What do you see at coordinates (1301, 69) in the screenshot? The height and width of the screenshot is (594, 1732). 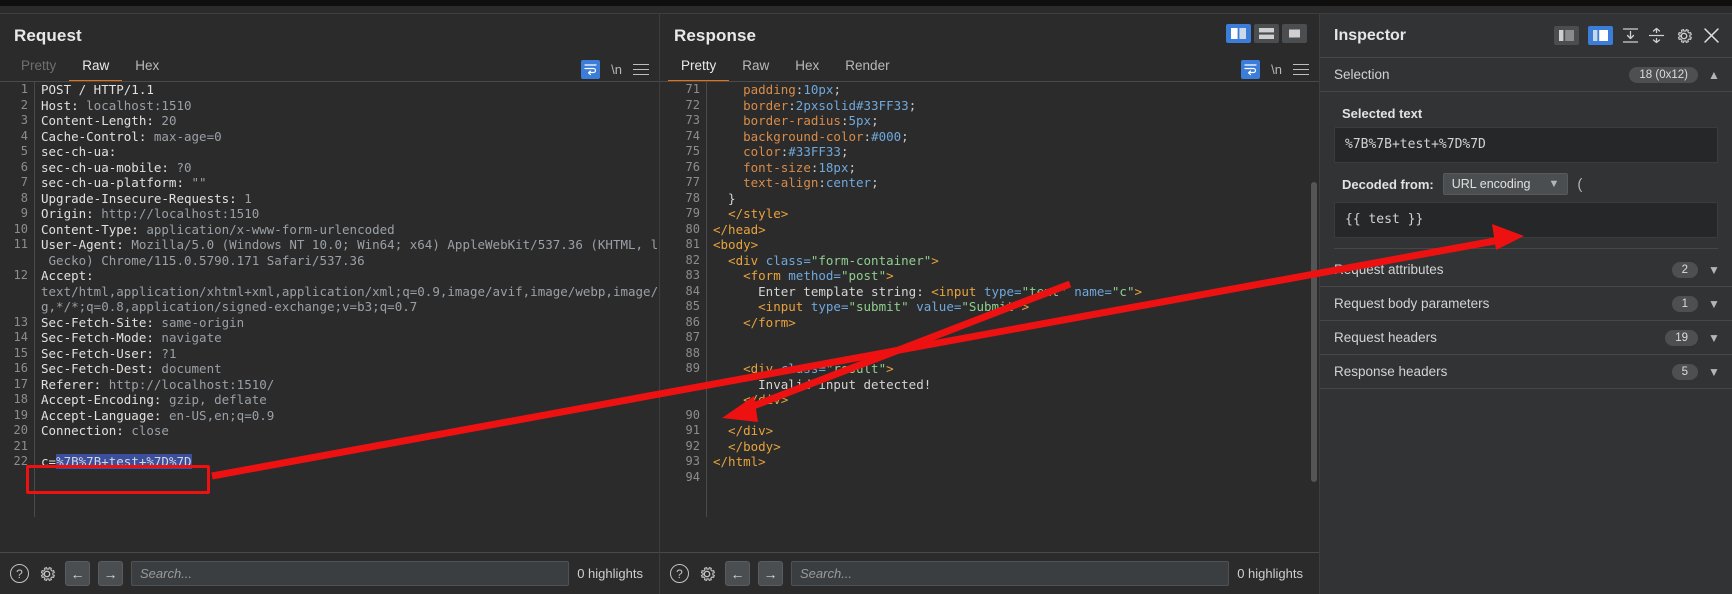 I see `response-menu-icon` at bounding box center [1301, 69].